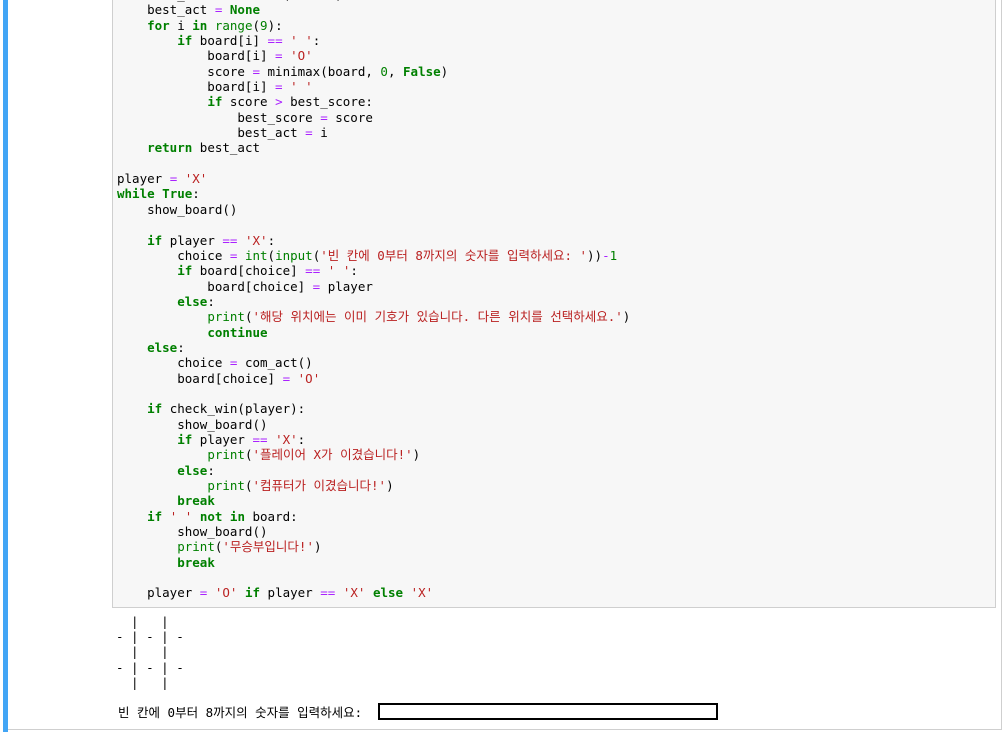 This screenshot has height=736, width=1006. Describe the element at coordinates (237, 516) in the screenshot. I see `code-token: in` at that location.